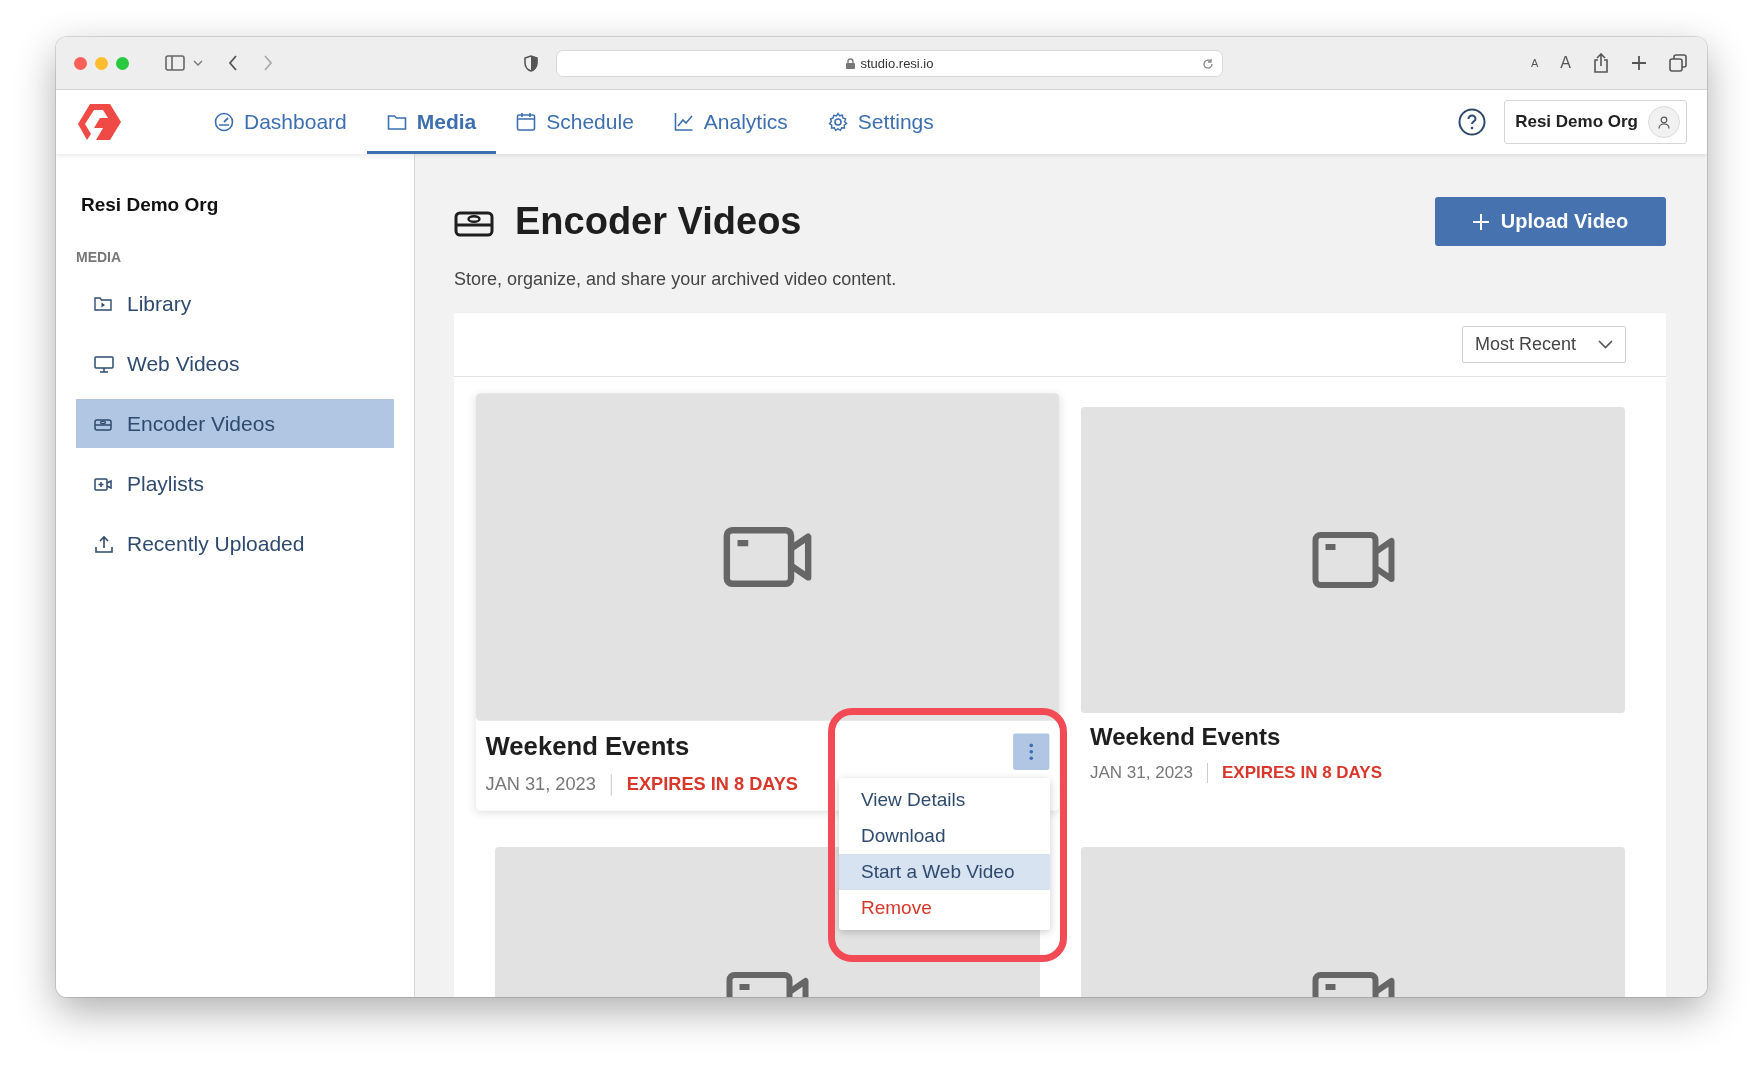 The image size is (1763, 1071). I want to click on window-zoom-button, so click(122, 63).